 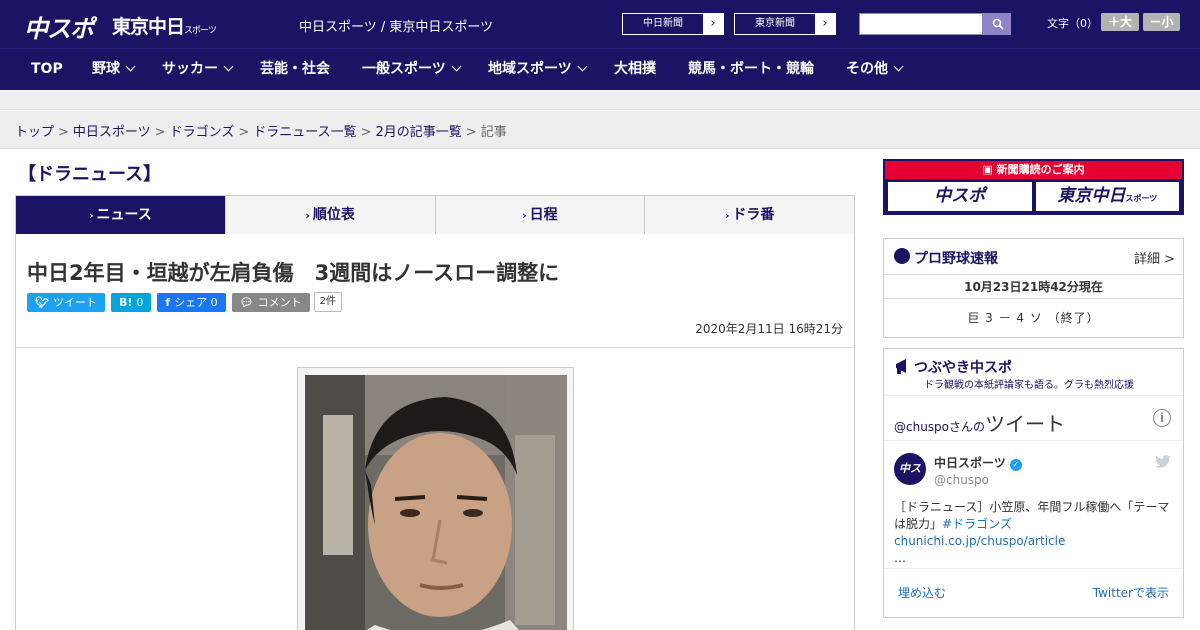 I want to click on spacer-band, so click(x=600, y=100).